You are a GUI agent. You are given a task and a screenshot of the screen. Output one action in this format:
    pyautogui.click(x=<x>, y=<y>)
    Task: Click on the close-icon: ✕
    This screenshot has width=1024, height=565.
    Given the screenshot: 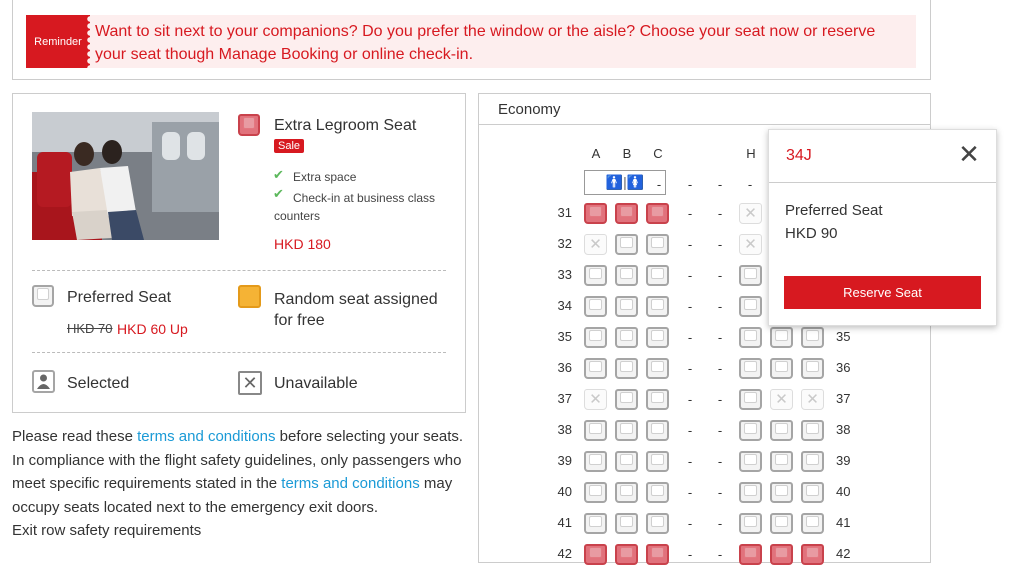 What is the action you would take?
    pyautogui.click(x=969, y=154)
    